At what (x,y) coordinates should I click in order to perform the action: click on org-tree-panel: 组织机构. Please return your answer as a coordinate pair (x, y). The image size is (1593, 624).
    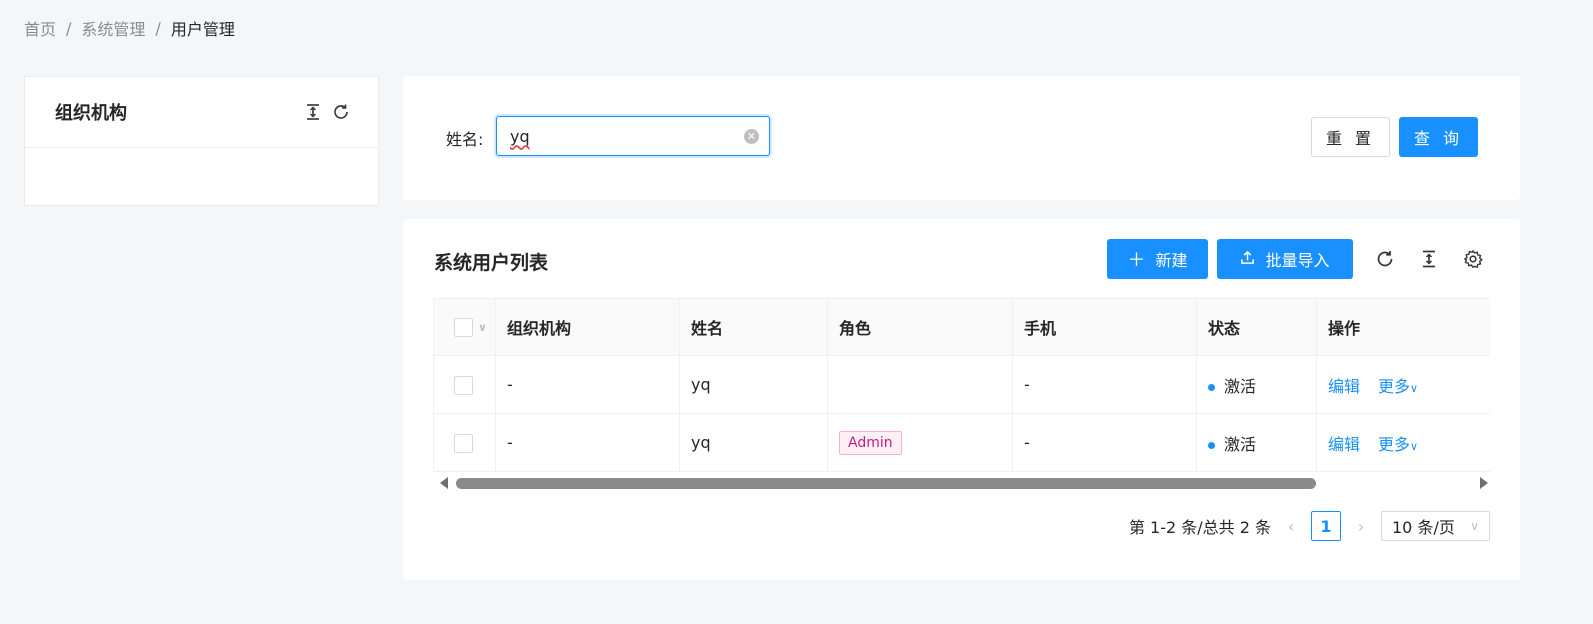
    Looking at the image, I should click on (201, 141).